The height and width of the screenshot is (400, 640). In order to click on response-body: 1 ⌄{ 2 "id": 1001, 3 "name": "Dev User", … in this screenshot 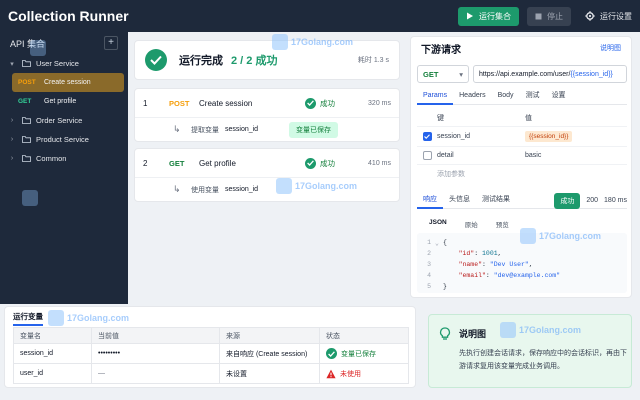, I will do `click(522, 263)`.